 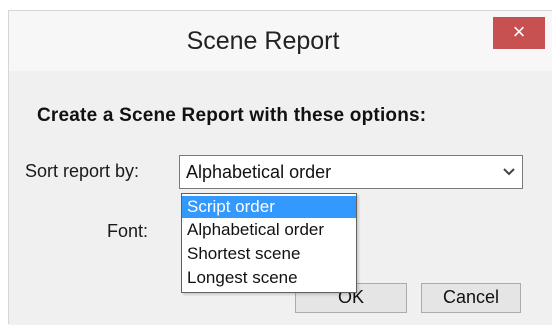 What do you see at coordinates (263, 41) in the screenshot?
I see `dialog-title: Scene Report` at bounding box center [263, 41].